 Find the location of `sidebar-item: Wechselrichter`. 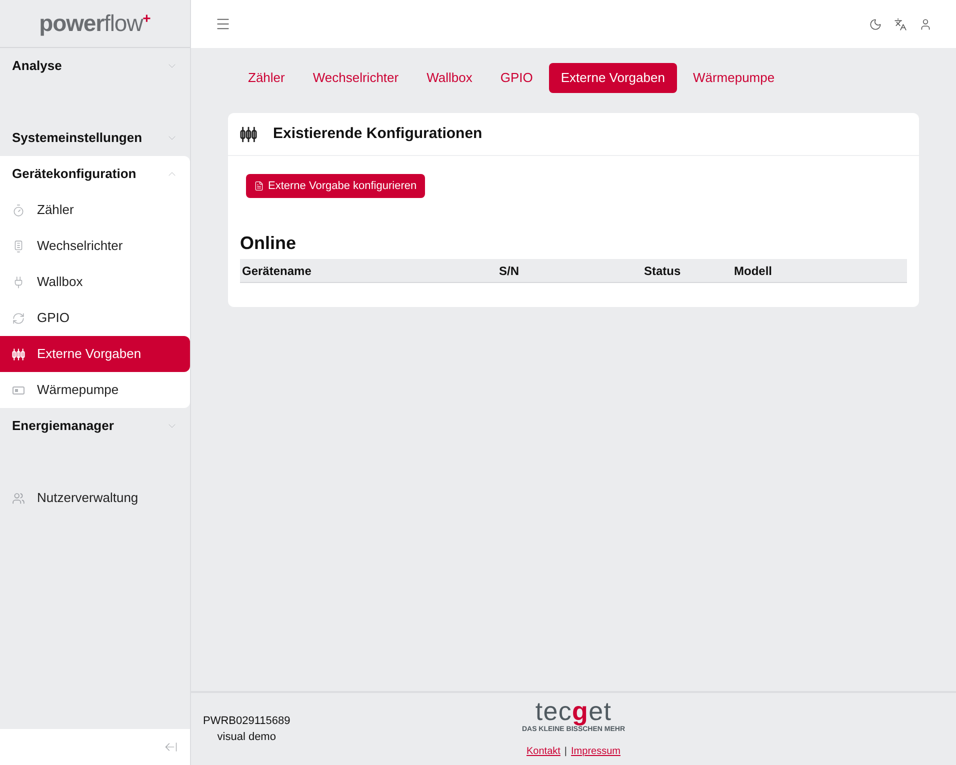

sidebar-item: Wechselrichter is located at coordinates (95, 246).